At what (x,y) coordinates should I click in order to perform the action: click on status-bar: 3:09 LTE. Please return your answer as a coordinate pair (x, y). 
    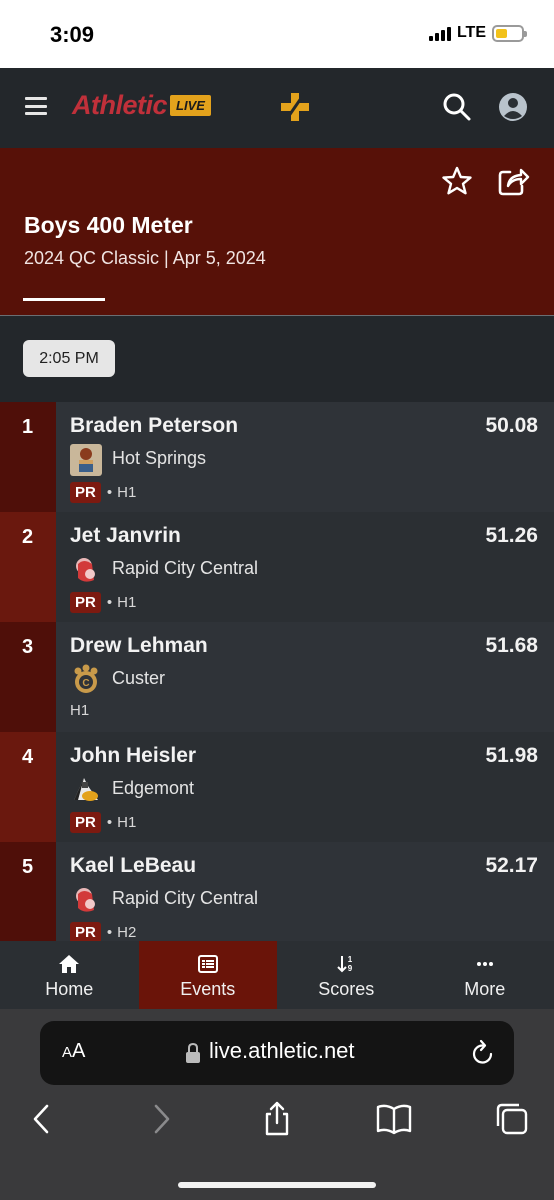
    Looking at the image, I should click on (277, 34).